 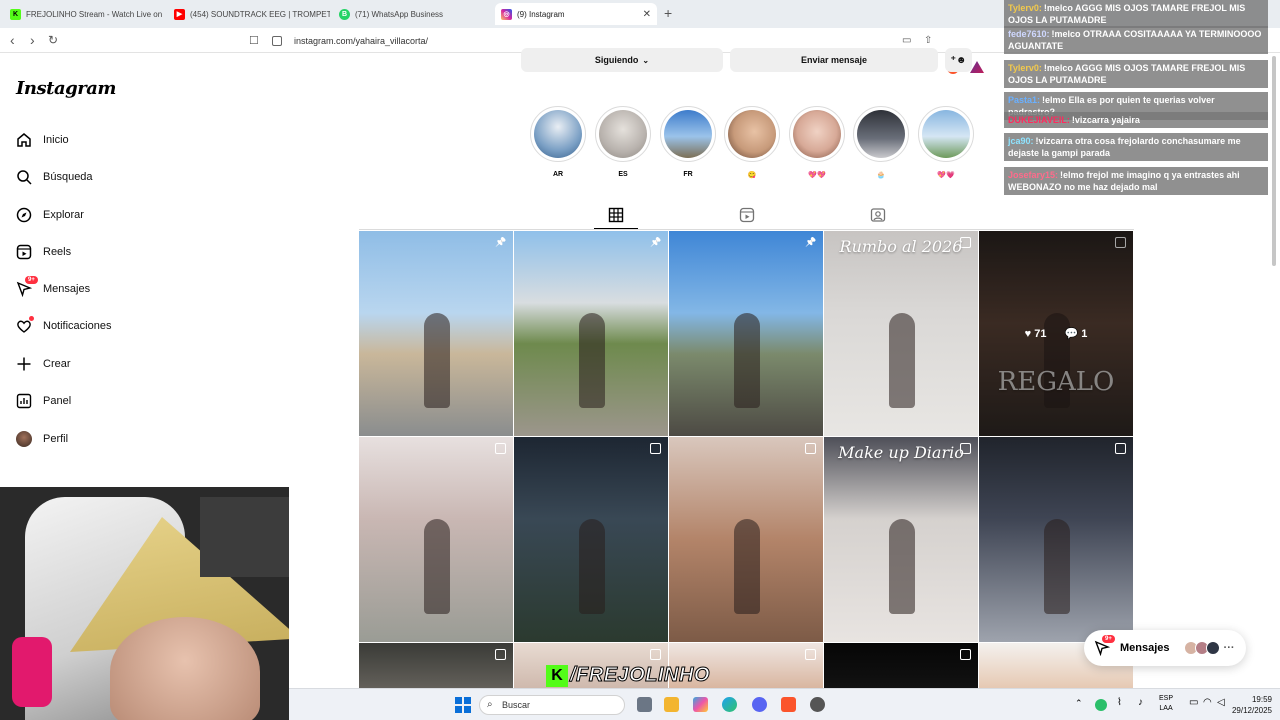 I want to click on suggest-user-button: ⁺☻, so click(x=958, y=60).